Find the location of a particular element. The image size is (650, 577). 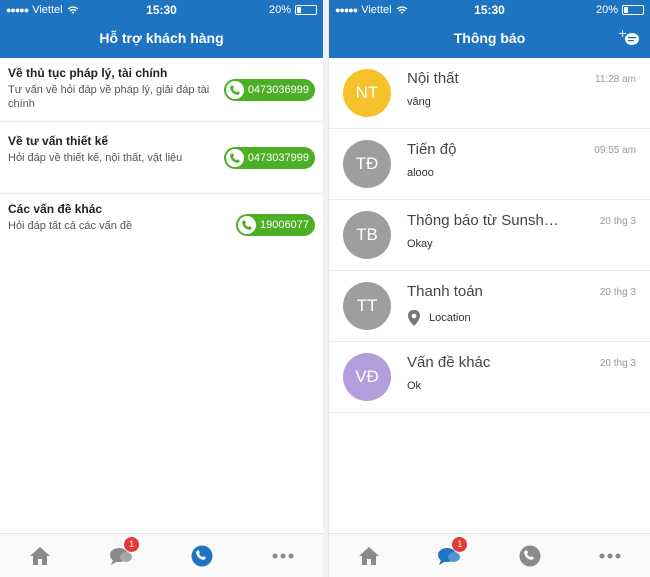

call-button: 19006077 is located at coordinates (275, 225).